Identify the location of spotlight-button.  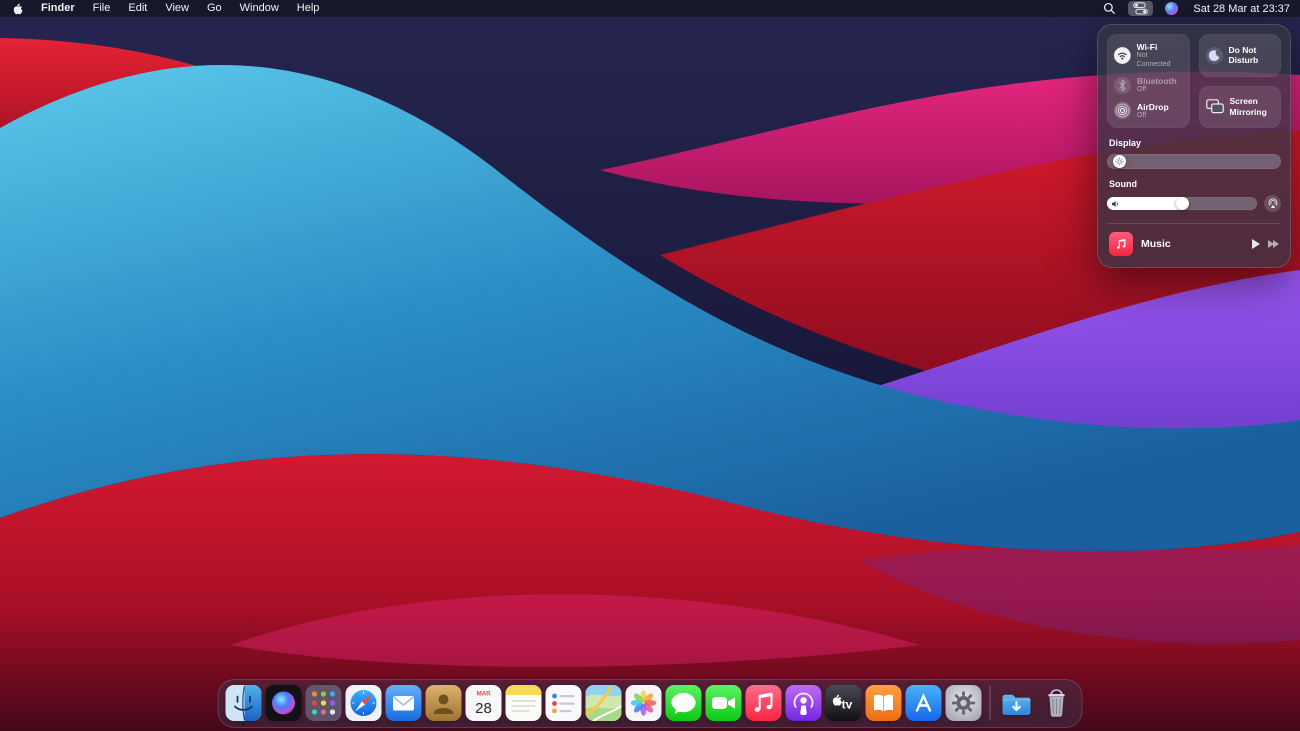
(1109, 8).